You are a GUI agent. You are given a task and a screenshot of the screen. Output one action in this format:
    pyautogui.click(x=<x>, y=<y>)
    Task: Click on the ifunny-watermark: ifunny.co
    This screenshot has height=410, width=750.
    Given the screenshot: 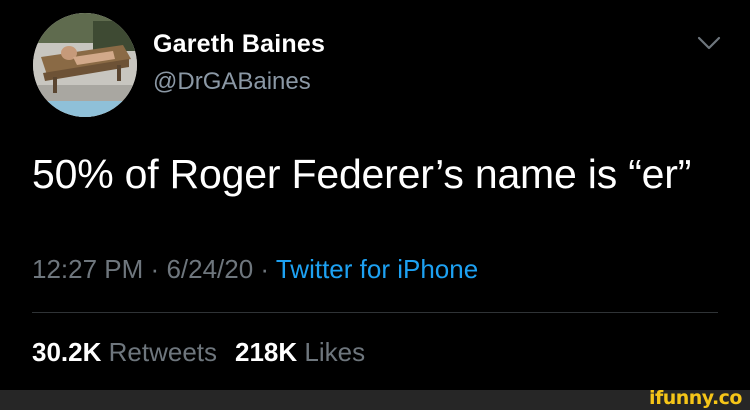 What is the action you would take?
    pyautogui.click(x=695, y=398)
    